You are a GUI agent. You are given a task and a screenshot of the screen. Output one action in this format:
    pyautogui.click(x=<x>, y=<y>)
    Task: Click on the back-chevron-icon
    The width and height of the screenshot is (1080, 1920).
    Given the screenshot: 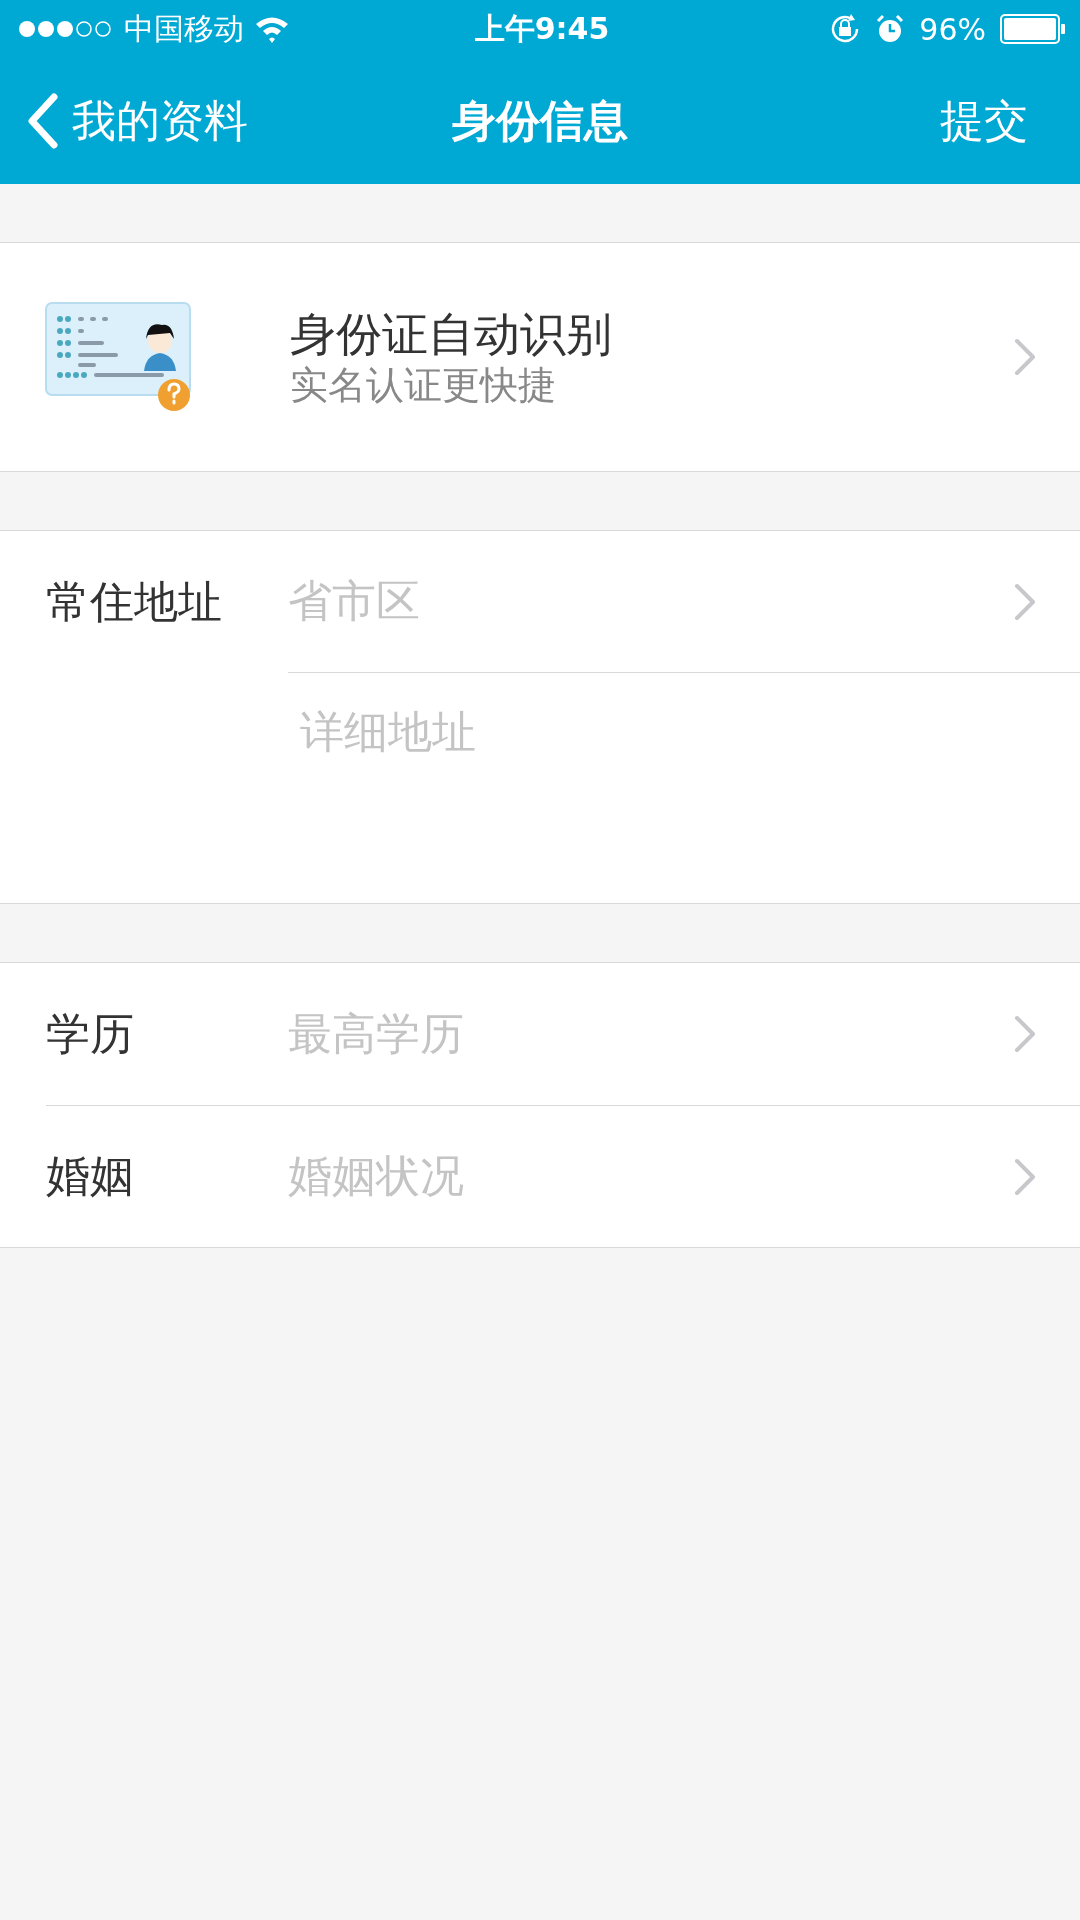 What is the action you would take?
    pyautogui.click(x=42, y=121)
    